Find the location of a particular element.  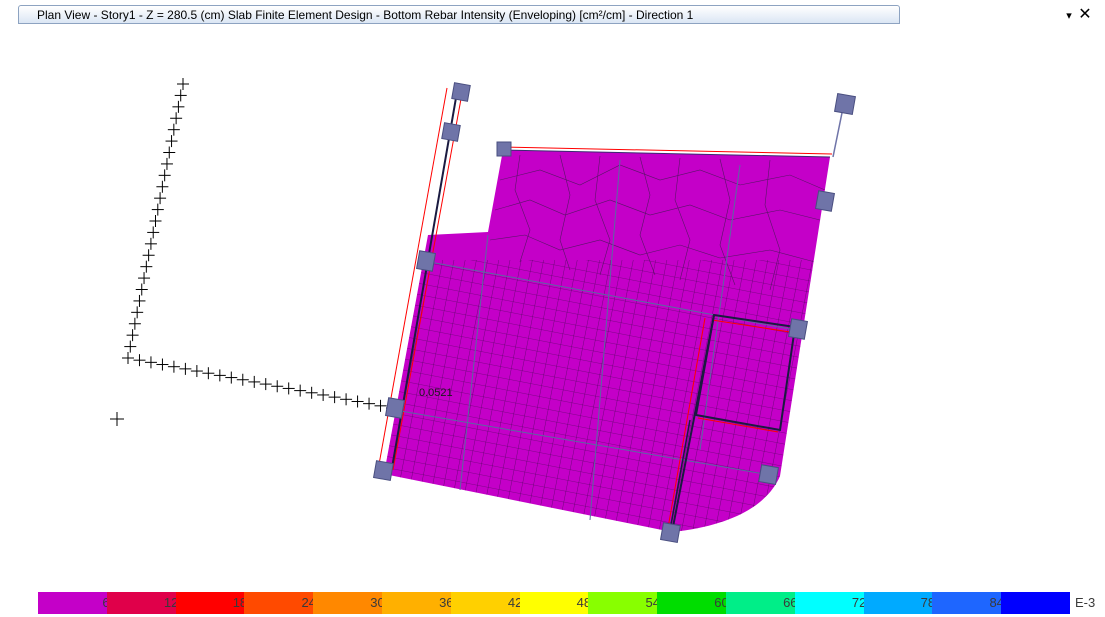

legend-color-segment: 300 is located at coordinates (352, 603).